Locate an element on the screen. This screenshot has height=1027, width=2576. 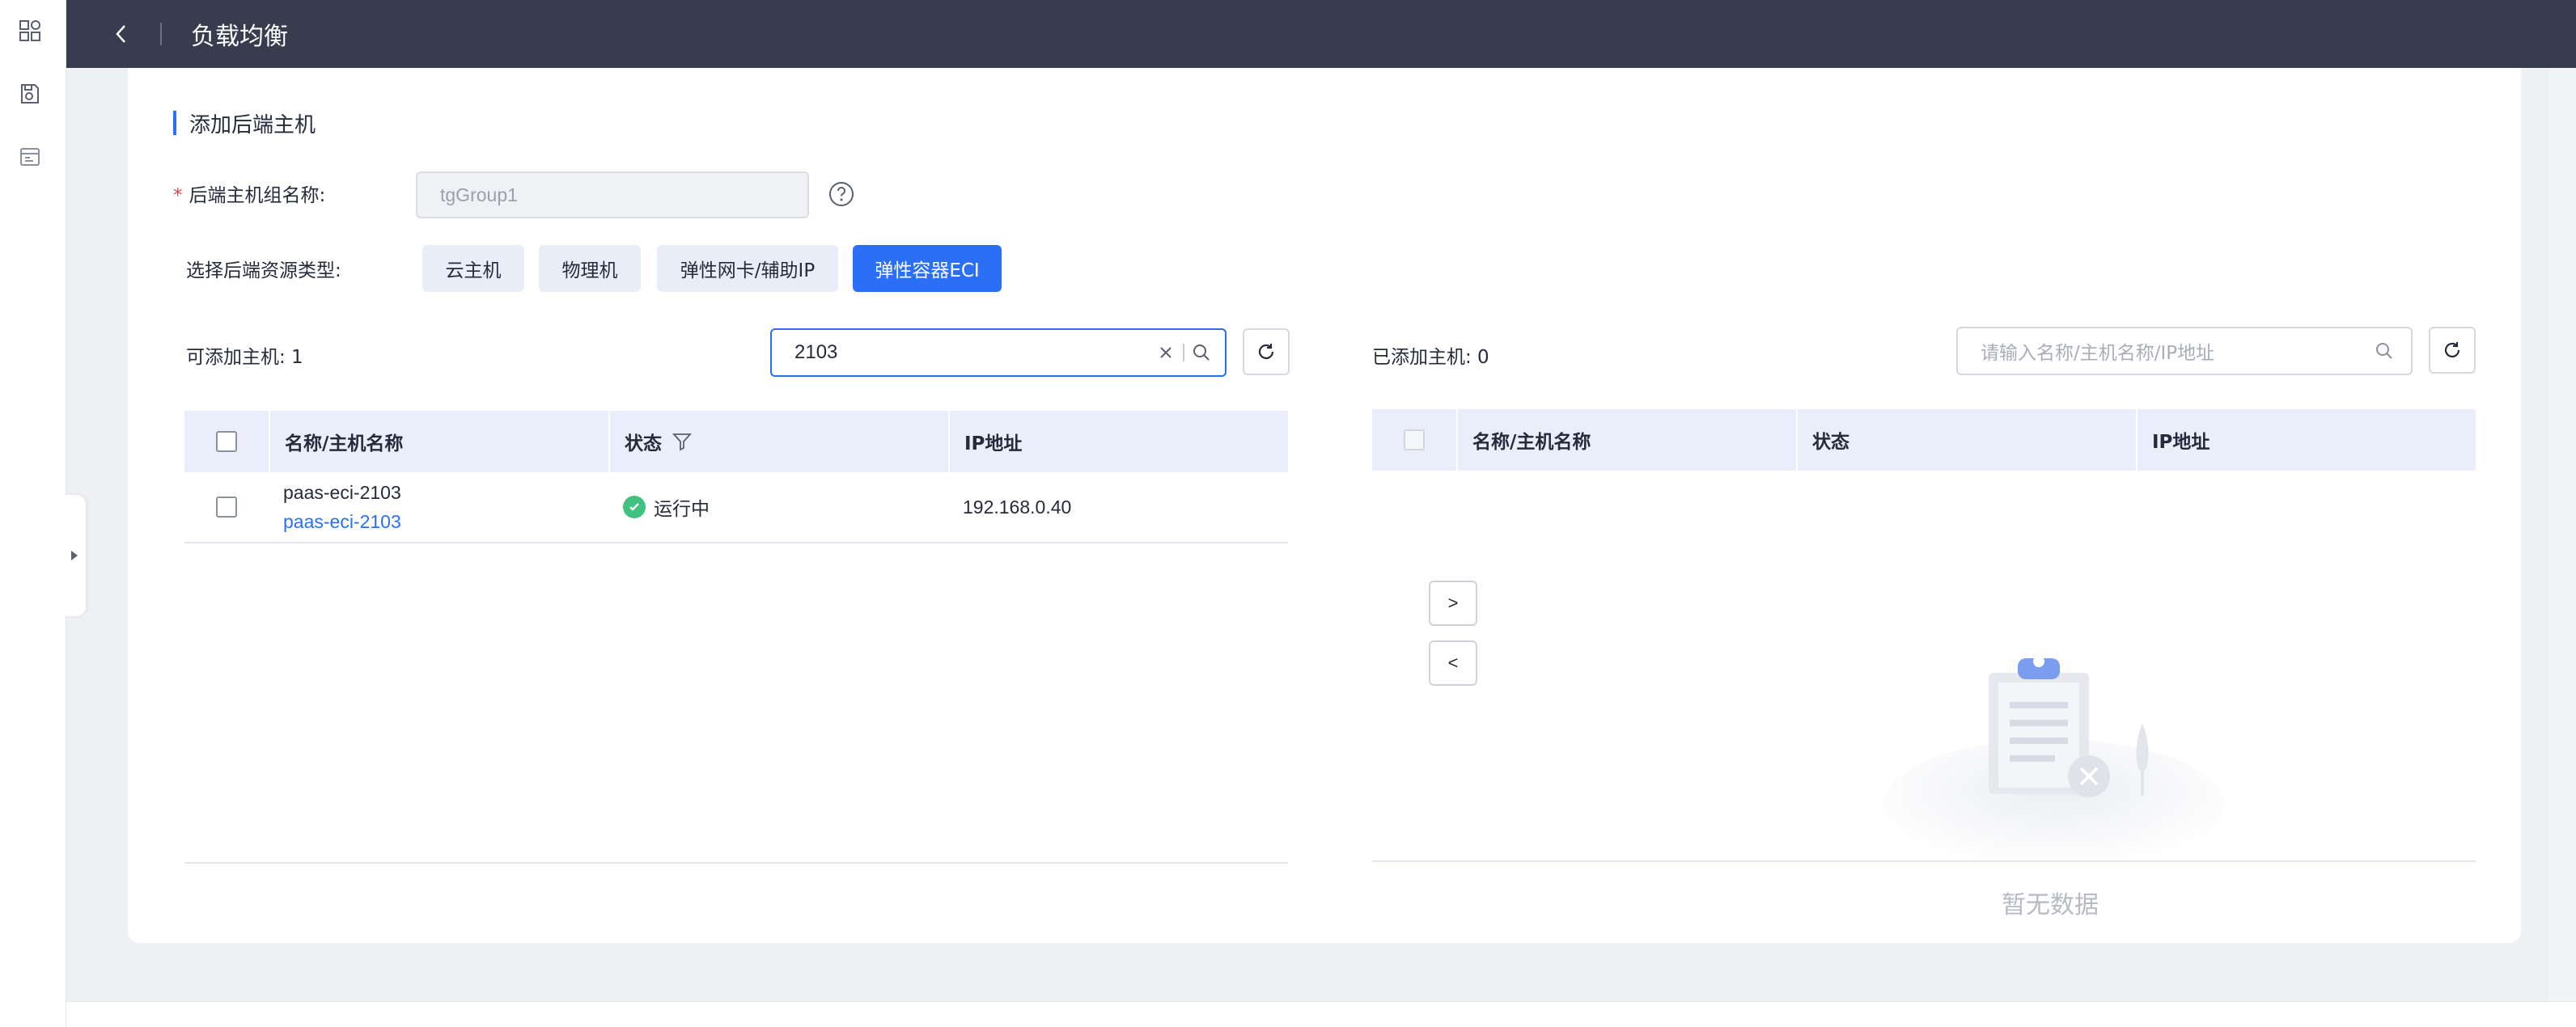
page-title: 负载均衡 is located at coordinates (239, 37).